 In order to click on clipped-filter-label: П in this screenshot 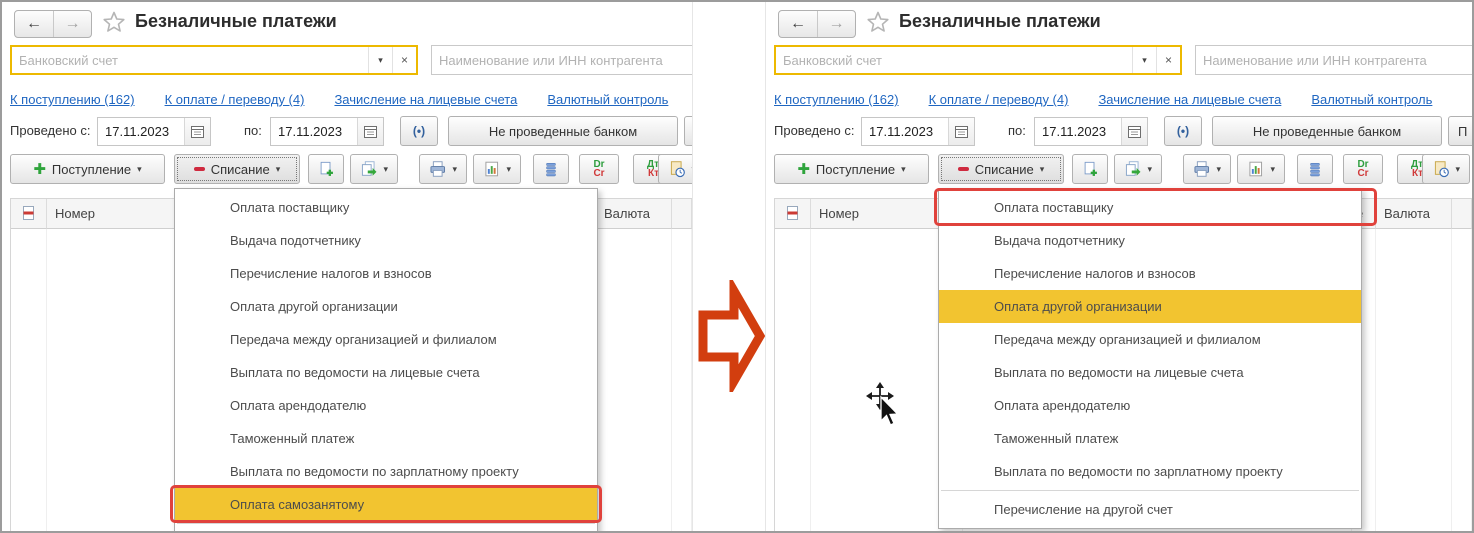, I will do `click(1463, 131)`.